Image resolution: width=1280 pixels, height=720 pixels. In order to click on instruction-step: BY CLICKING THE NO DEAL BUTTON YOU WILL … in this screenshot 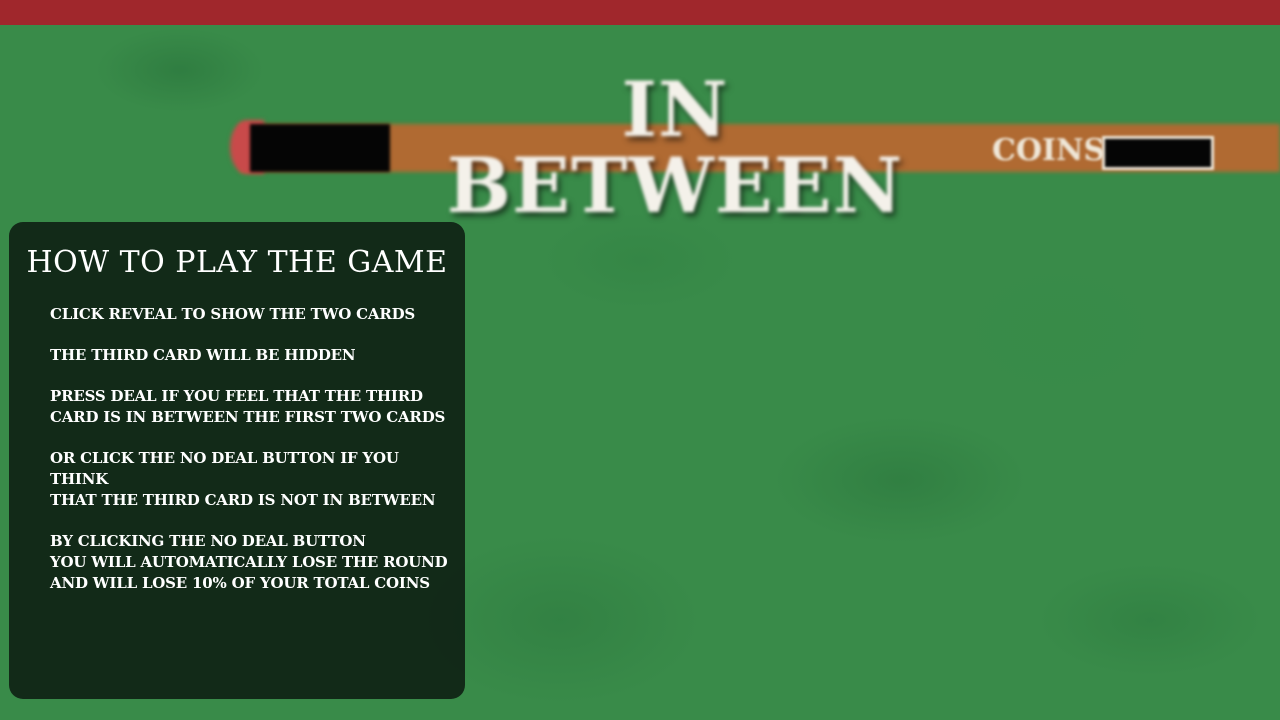, I will do `click(249, 562)`.